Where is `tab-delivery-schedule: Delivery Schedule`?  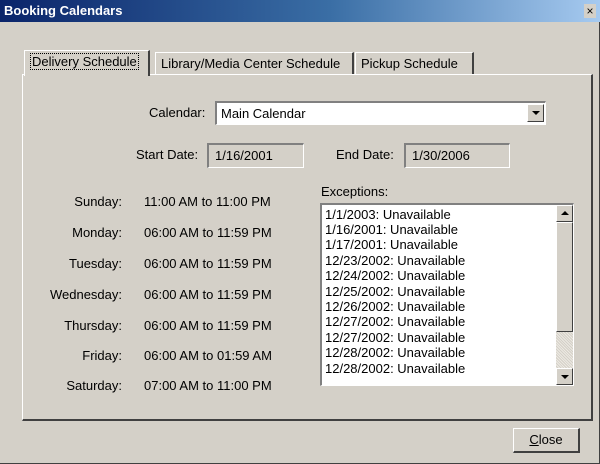 tab-delivery-schedule: Delivery Schedule is located at coordinates (87, 63).